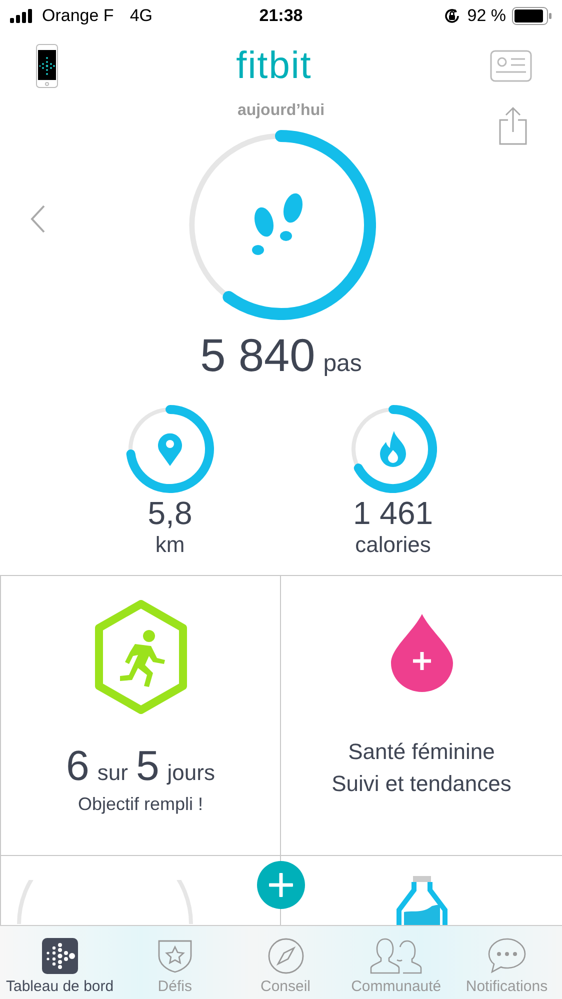 Image resolution: width=562 pixels, height=999 pixels. What do you see at coordinates (170, 545) in the screenshot?
I see `stat-unit: km` at bounding box center [170, 545].